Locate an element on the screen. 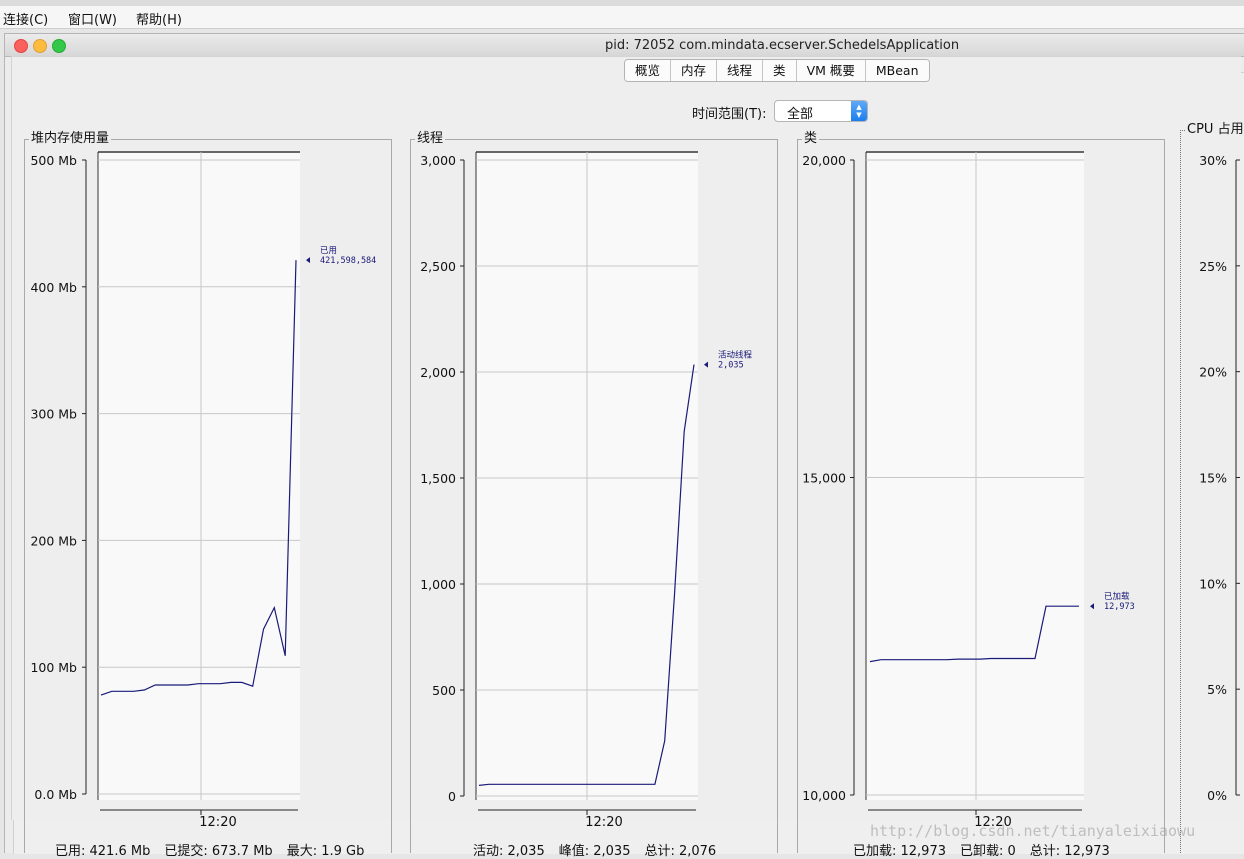  y-tick-label: 25% is located at coordinates (1213, 266).